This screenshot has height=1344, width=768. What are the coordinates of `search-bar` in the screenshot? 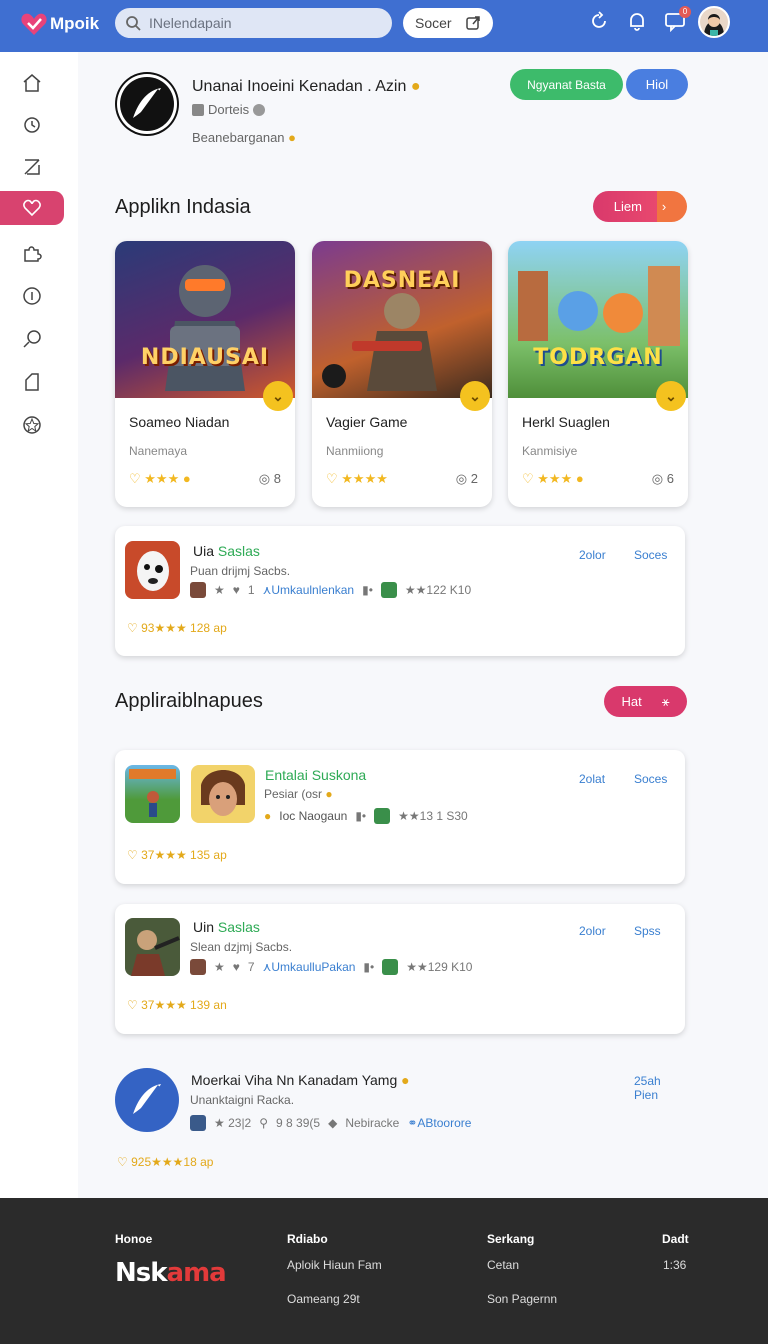 It's located at (253, 23).